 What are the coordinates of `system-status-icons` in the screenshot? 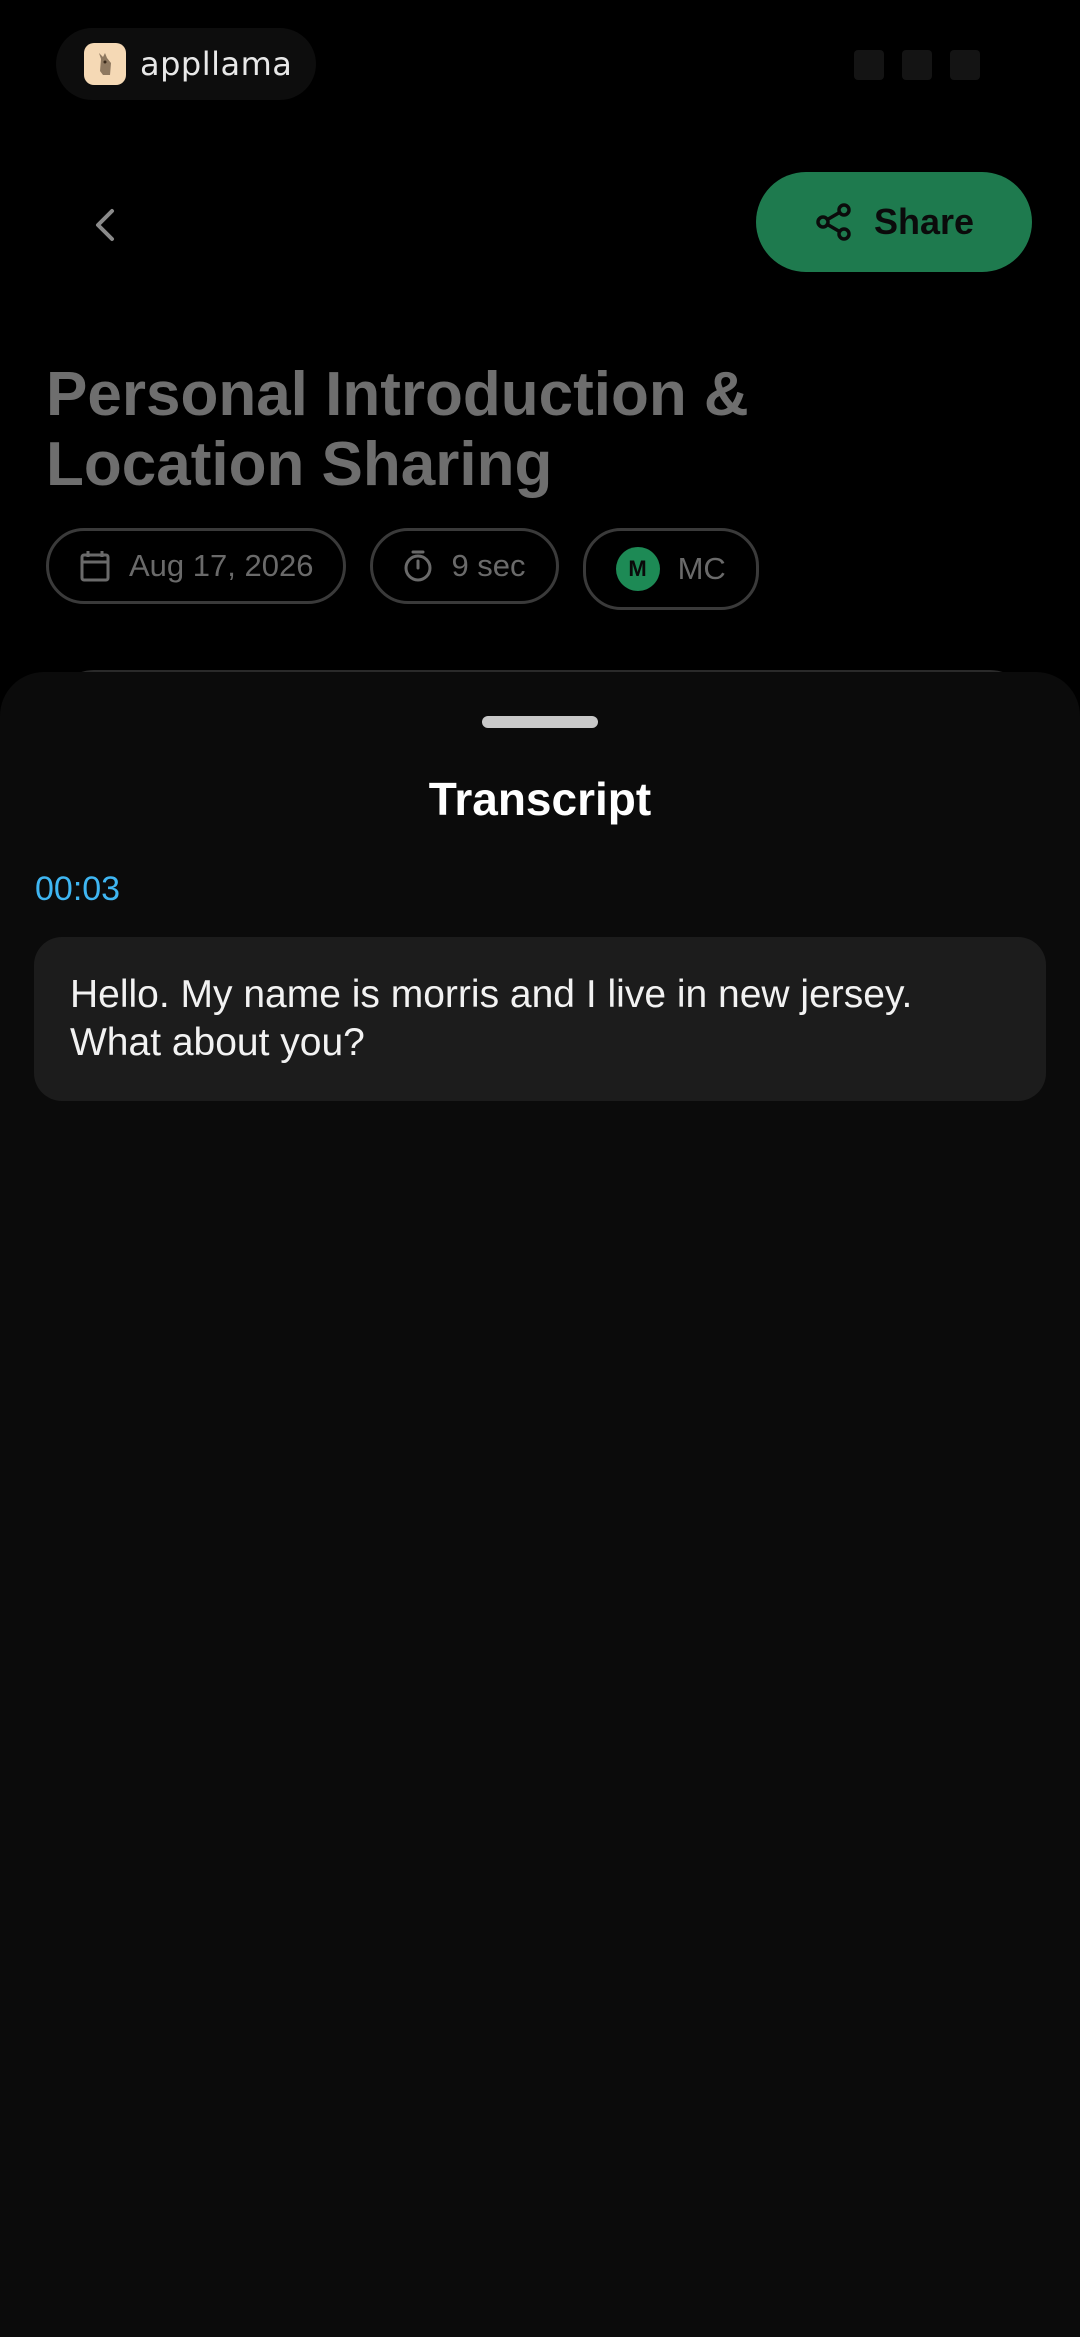 It's located at (917, 65).